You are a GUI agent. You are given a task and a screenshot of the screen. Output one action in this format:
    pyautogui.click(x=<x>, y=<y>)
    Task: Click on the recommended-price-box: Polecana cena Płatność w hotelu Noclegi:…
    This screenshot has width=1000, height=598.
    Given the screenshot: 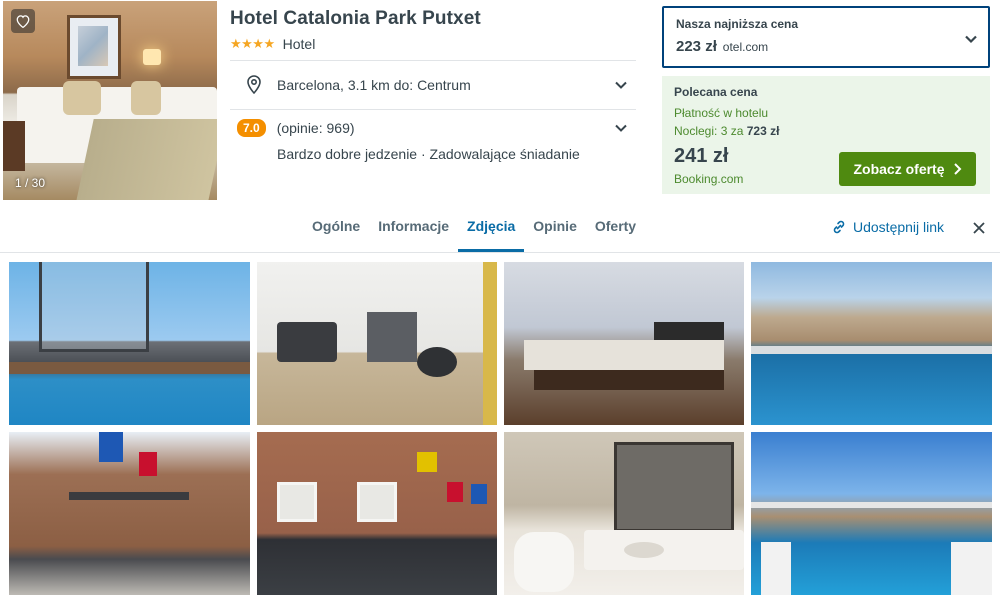 What is the action you would take?
    pyautogui.click(x=826, y=135)
    